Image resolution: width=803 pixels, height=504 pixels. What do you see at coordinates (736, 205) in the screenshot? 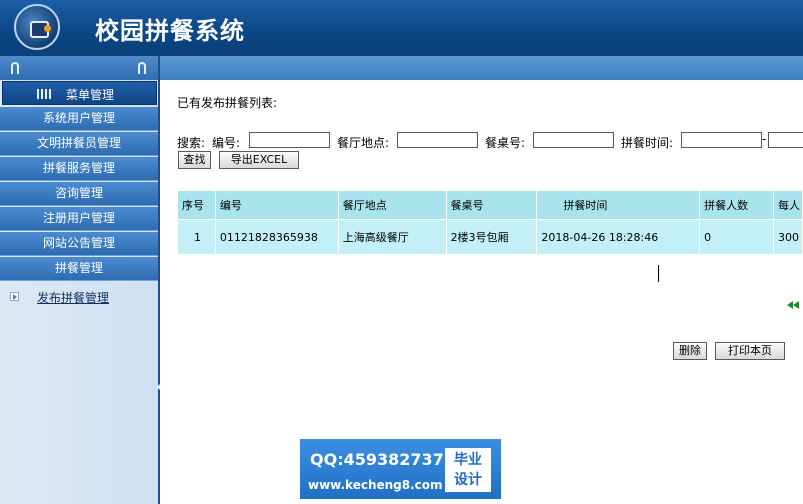
I see `col-header-count: 拼餐人数` at bounding box center [736, 205].